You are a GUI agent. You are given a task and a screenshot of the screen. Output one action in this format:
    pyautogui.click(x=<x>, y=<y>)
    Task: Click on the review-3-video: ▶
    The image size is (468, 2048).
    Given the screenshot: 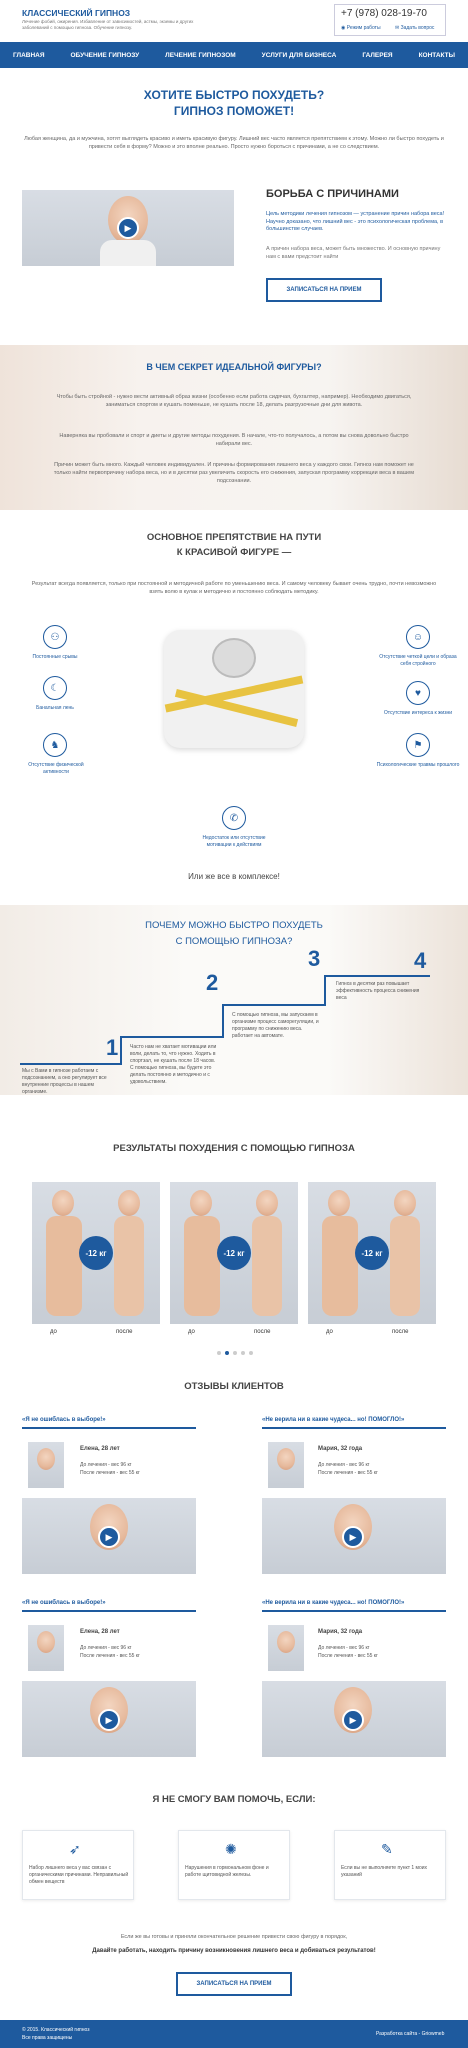 What is the action you would take?
    pyautogui.click(x=109, y=1719)
    